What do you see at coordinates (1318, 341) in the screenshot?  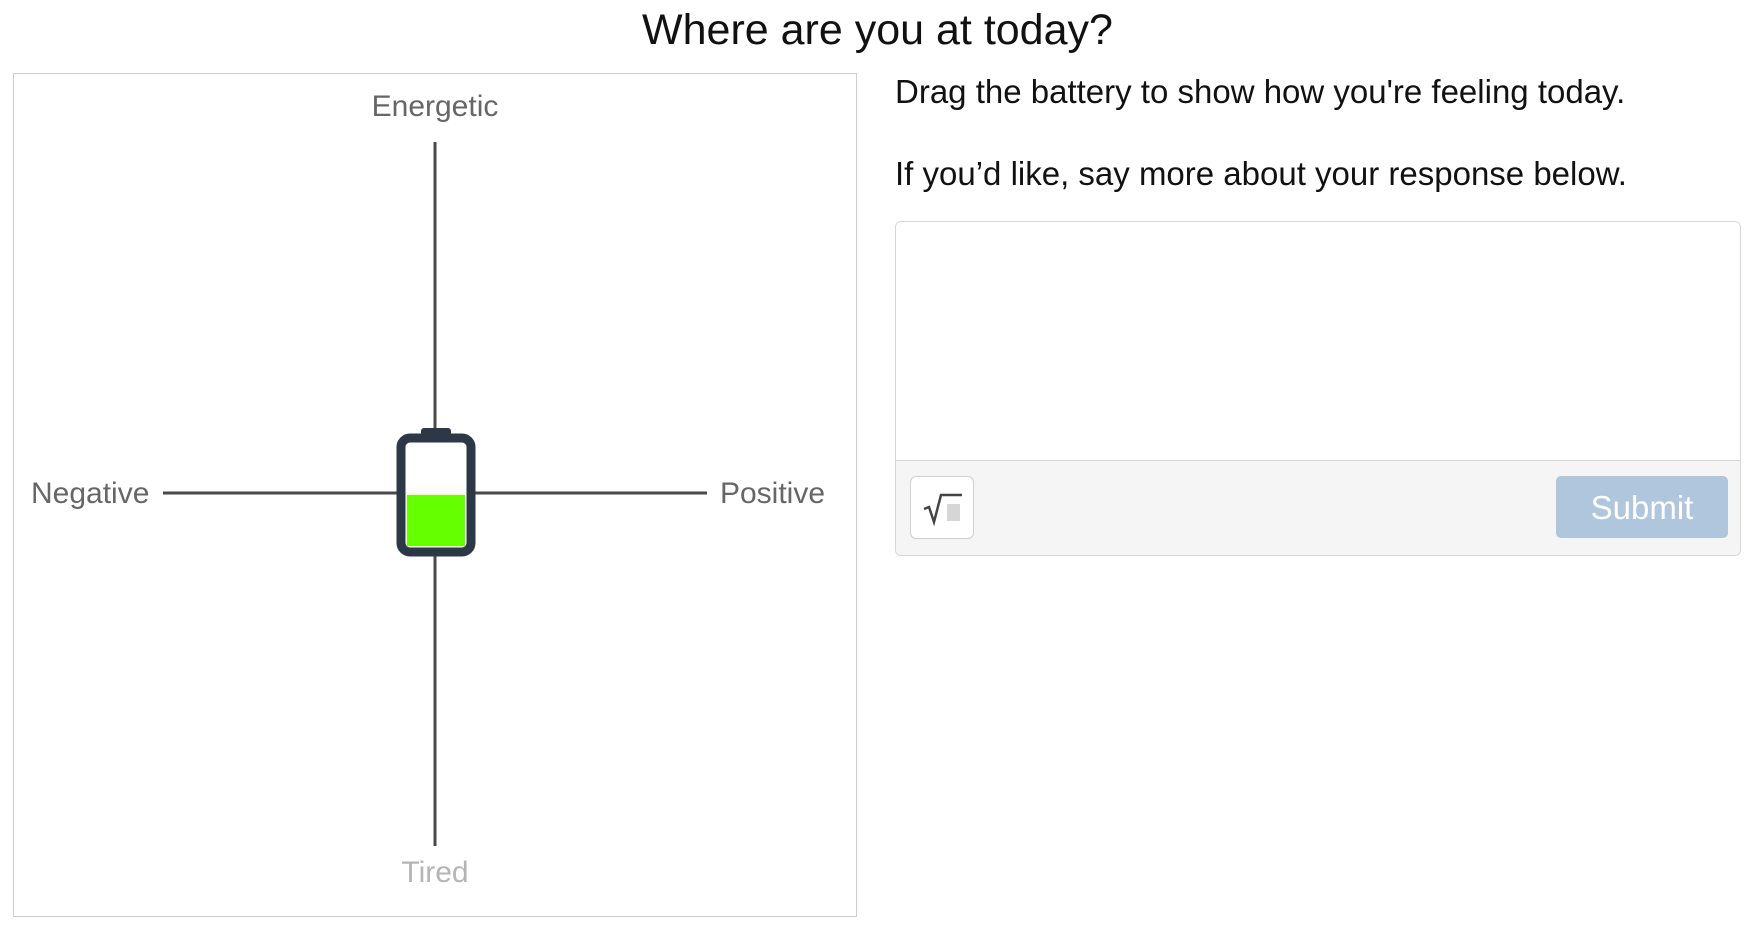 I see `response-textarea` at bounding box center [1318, 341].